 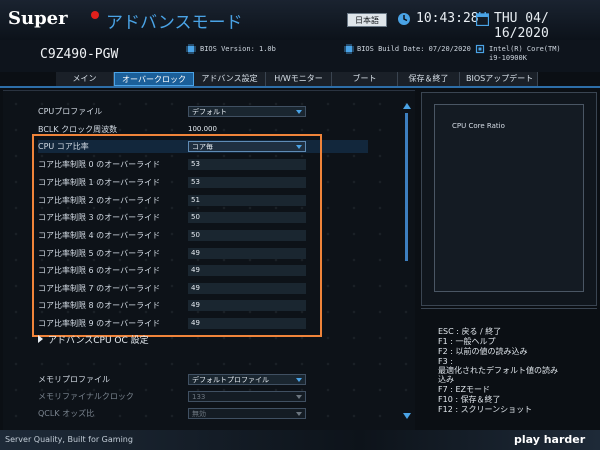 I want to click on setting-row-cpu-profile: CPUプロファイル デフォルト, so click(x=203, y=111).